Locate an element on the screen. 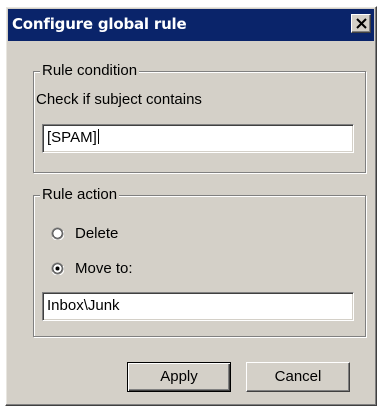  subject-contains-input: [SPAM] is located at coordinates (198, 138).